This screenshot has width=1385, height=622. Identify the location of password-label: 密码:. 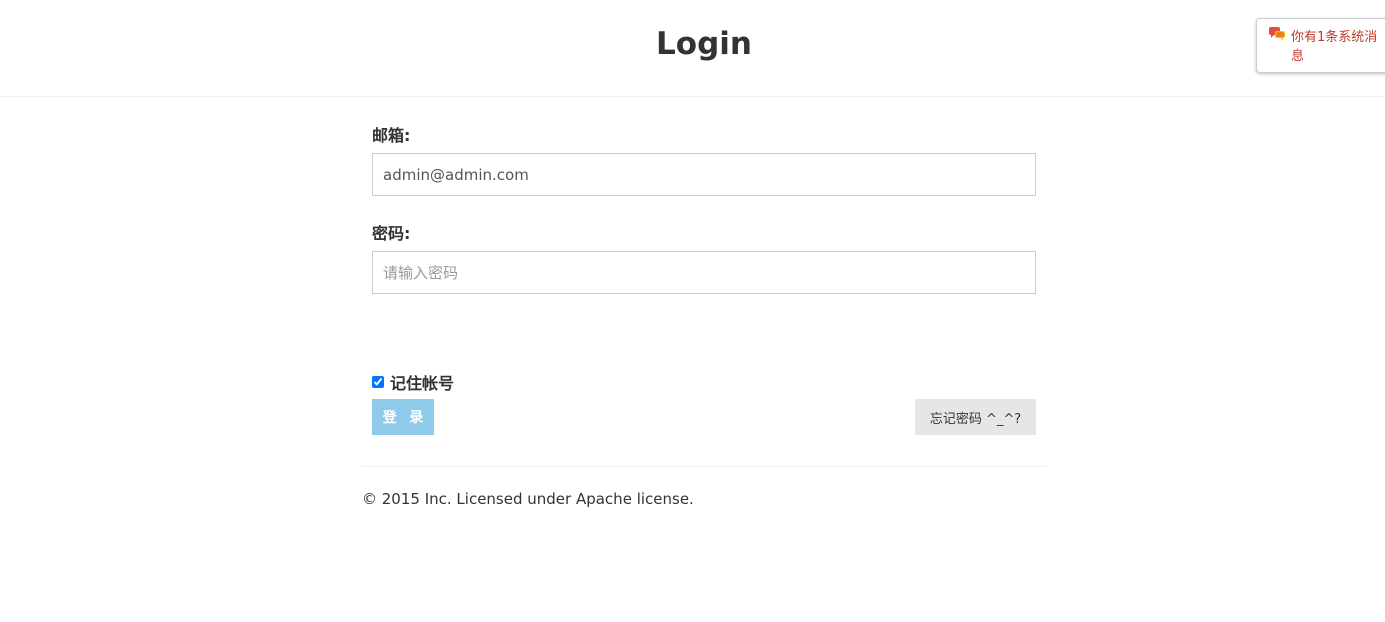
(391, 233).